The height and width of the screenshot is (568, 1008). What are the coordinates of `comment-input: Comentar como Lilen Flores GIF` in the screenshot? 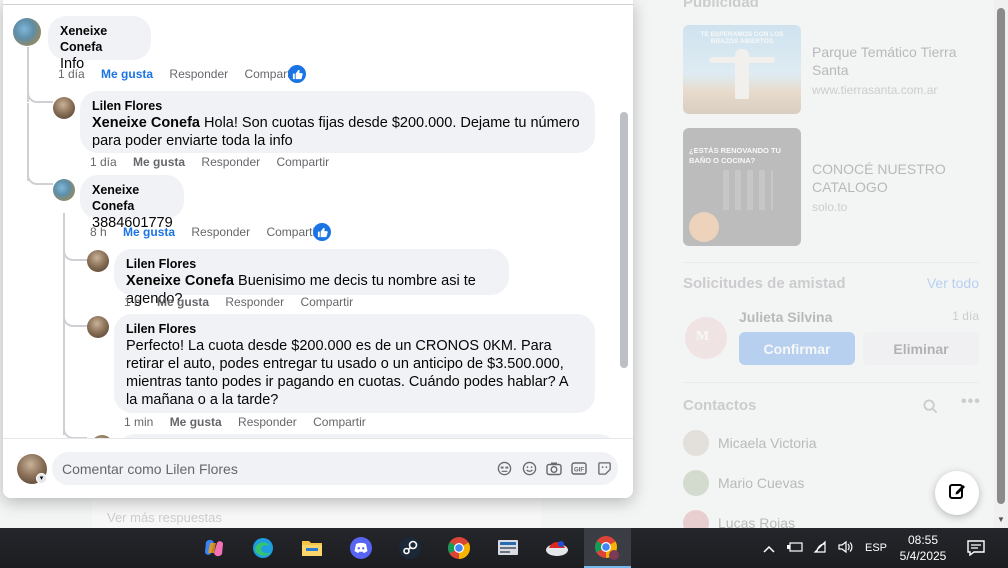 It's located at (335, 468).